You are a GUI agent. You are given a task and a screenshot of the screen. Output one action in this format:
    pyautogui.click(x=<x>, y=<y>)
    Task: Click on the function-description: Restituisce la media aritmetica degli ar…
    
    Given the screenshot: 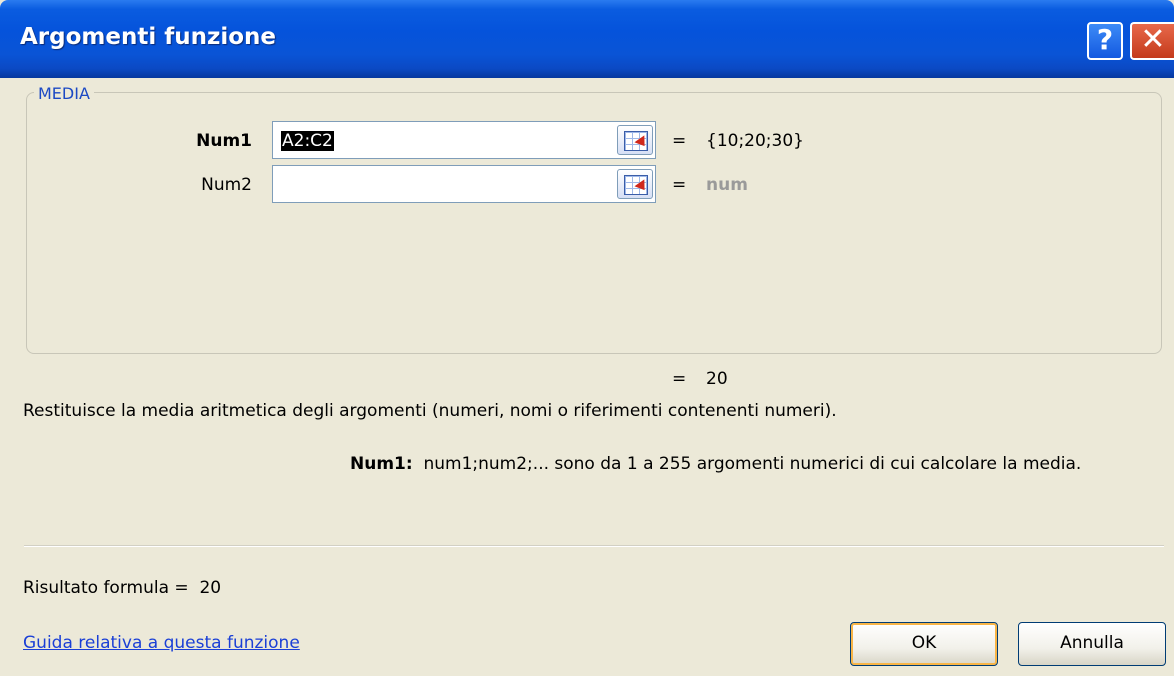 What is the action you would take?
    pyautogui.click(x=430, y=411)
    